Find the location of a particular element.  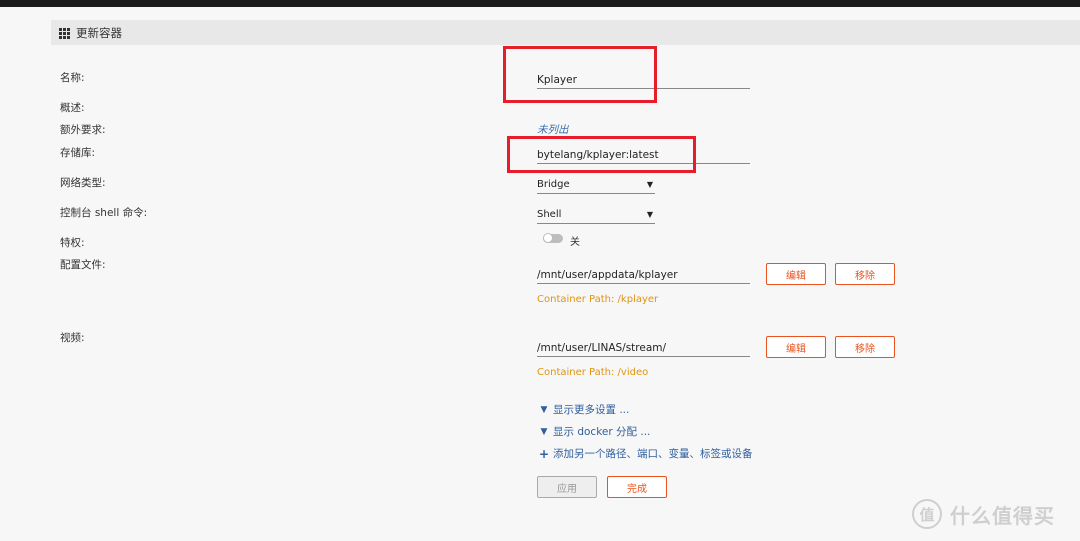

console-select: Shell ▼ is located at coordinates (596, 215).